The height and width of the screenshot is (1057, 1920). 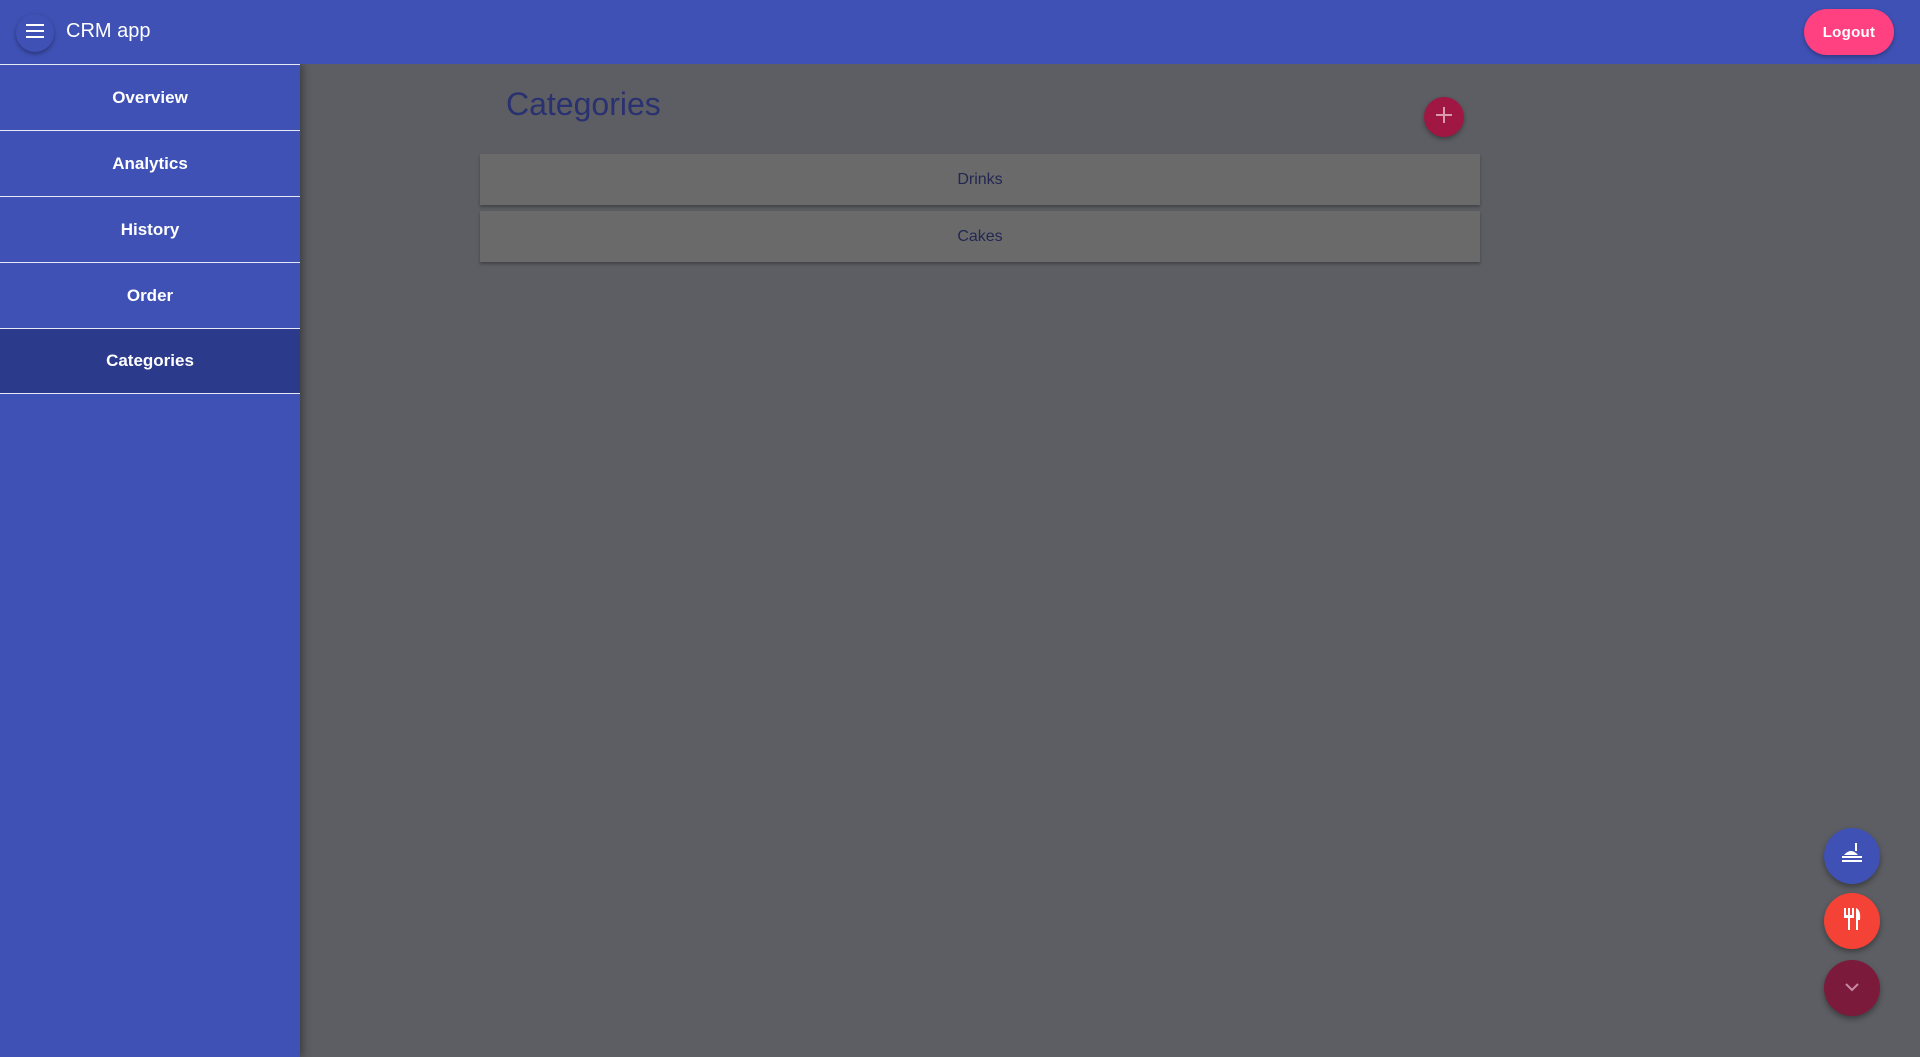 I want to click on sidebar-item-label: History, so click(x=150, y=229).